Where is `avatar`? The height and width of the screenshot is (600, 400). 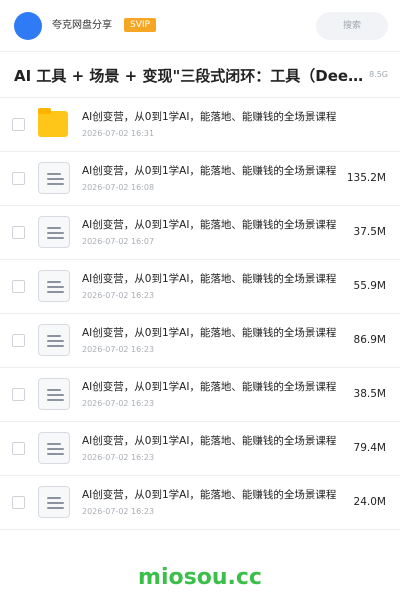 avatar is located at coordinates (28, 26).